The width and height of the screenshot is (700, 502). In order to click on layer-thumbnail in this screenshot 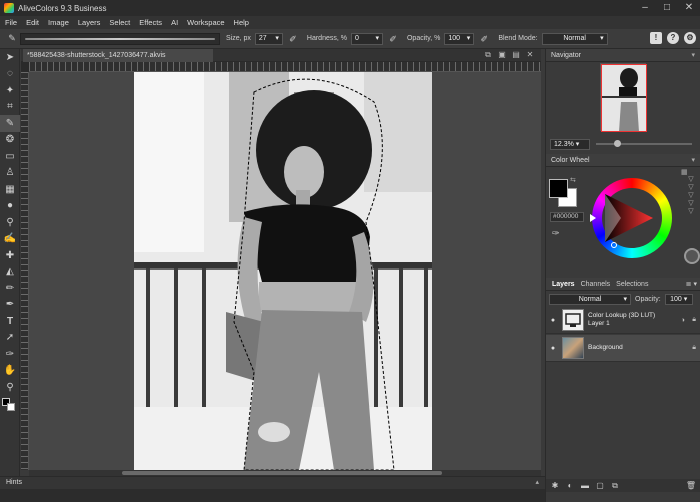, I will do `click(573, 320)`.